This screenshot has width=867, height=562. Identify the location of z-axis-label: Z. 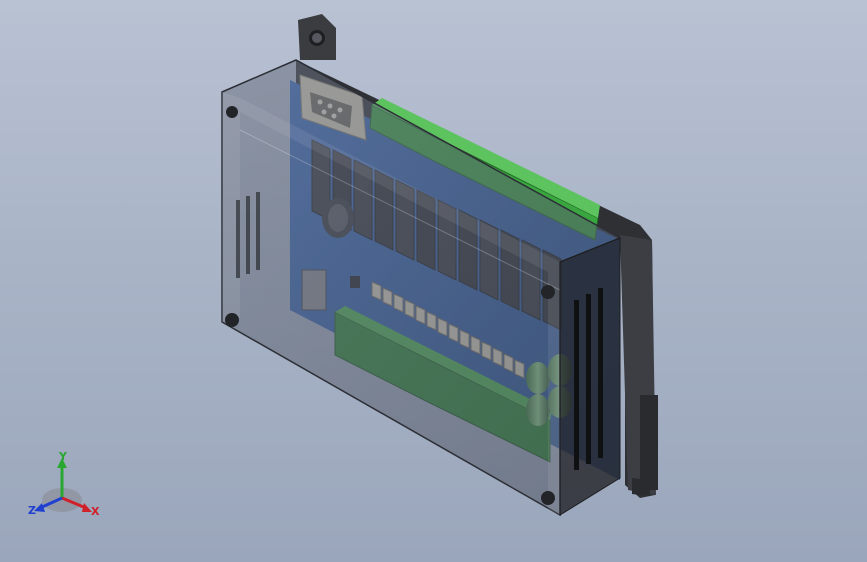
(32, 510).